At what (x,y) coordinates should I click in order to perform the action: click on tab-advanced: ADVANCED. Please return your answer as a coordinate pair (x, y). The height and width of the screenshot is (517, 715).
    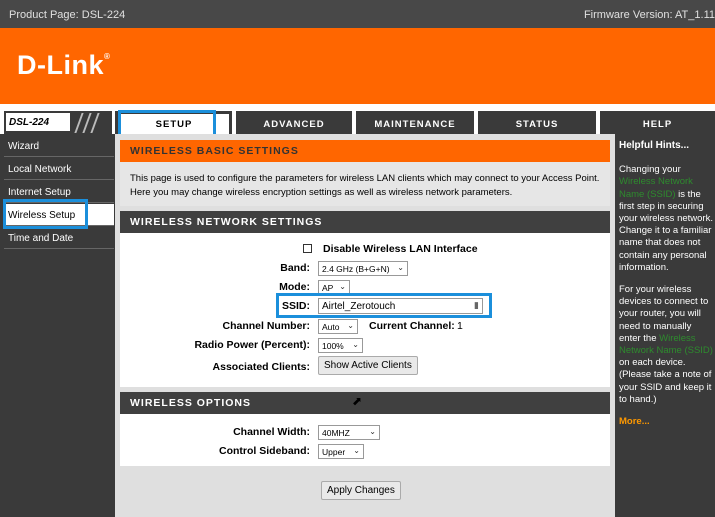
    Looking at the image, I should click on (294, 123).